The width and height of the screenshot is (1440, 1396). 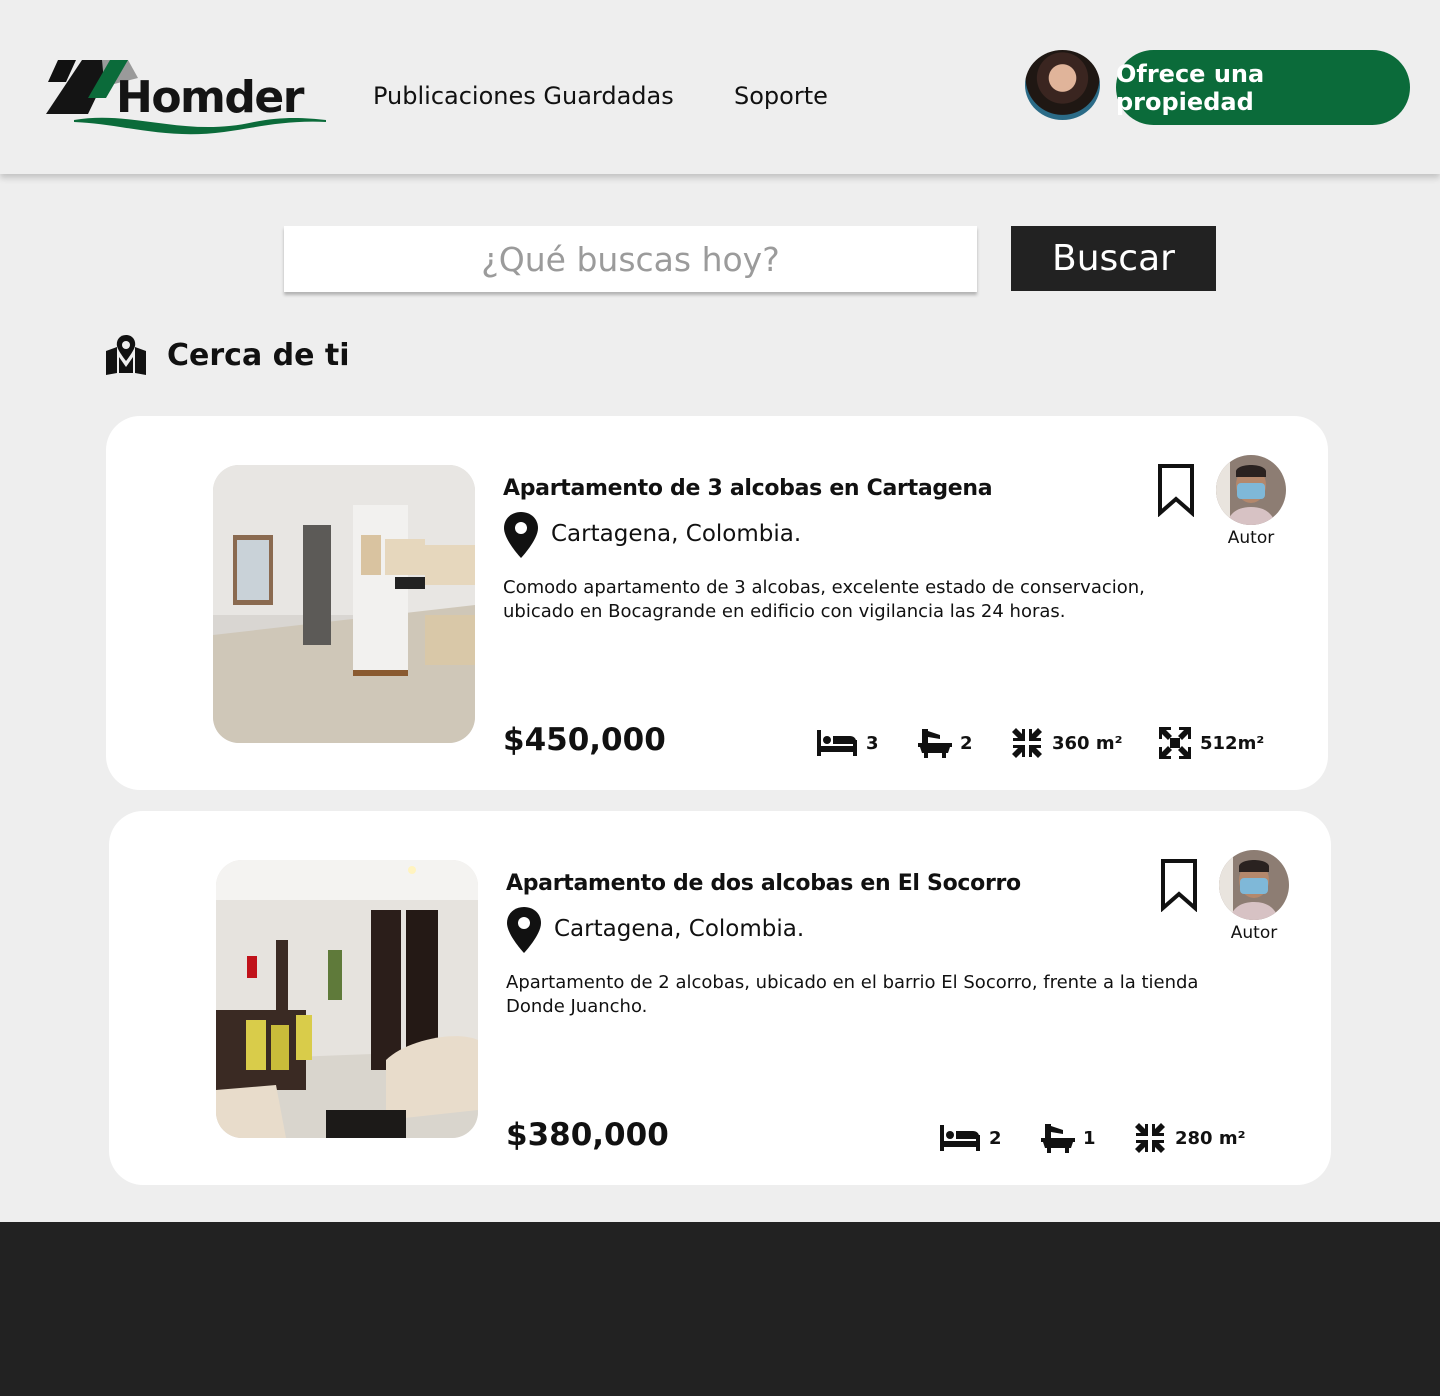 I want to click on search-button: Buscar, so click(x=1113, y=258).